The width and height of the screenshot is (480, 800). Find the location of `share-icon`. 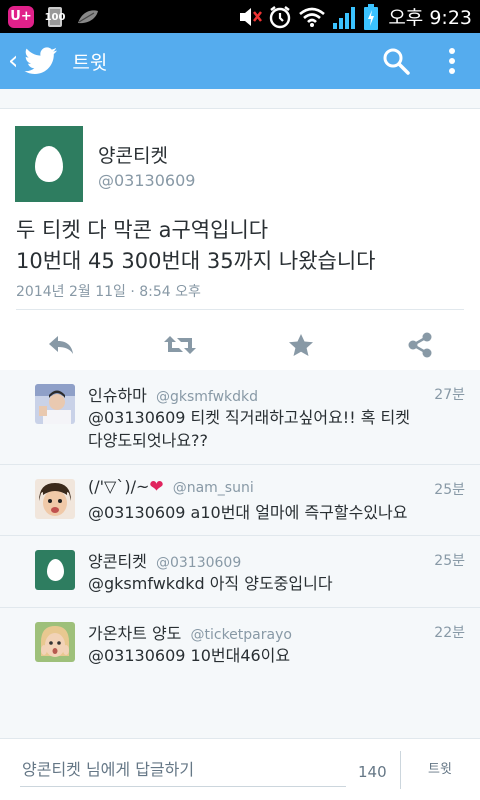

share-icon is located at coordinates (420, 345).